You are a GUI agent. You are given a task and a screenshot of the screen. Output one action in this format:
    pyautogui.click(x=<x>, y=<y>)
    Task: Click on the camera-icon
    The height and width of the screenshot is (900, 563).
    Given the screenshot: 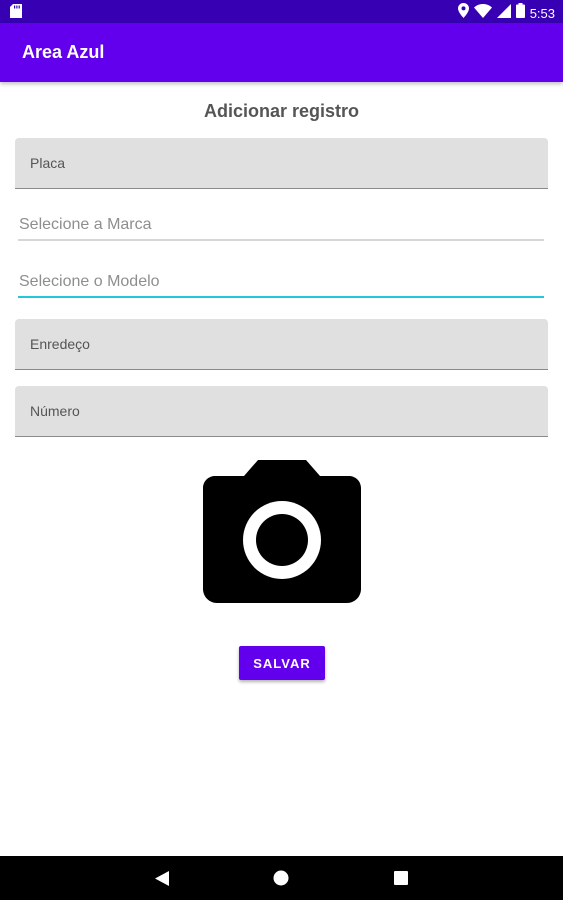 What is the action you would take?
    pyautogui.click(x=282, y=531)
    